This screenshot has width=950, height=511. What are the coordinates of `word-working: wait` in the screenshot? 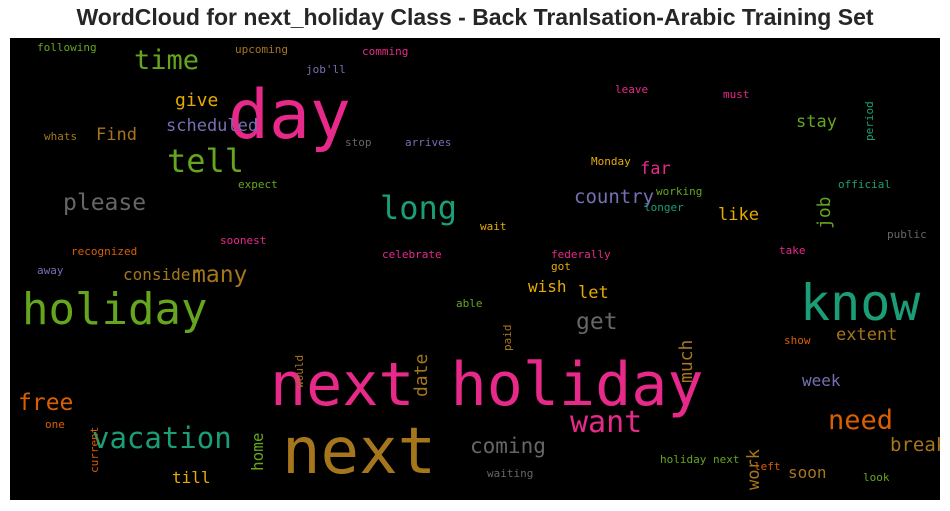 It's located at (493, 226).